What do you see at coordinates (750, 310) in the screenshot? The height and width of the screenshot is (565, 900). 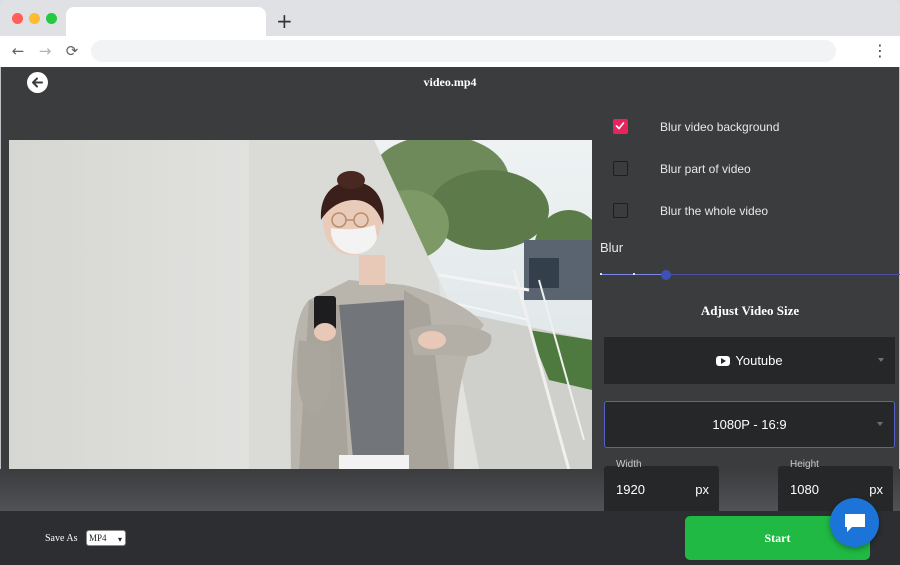 I see `section-title: Adjust Video Size` at bounding box center [750, 310].